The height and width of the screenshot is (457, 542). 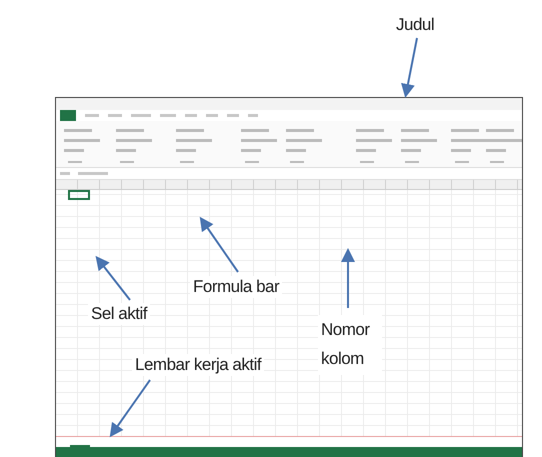 I want to click on annotation-label: Sel aktif, so click(x=119, y=314).